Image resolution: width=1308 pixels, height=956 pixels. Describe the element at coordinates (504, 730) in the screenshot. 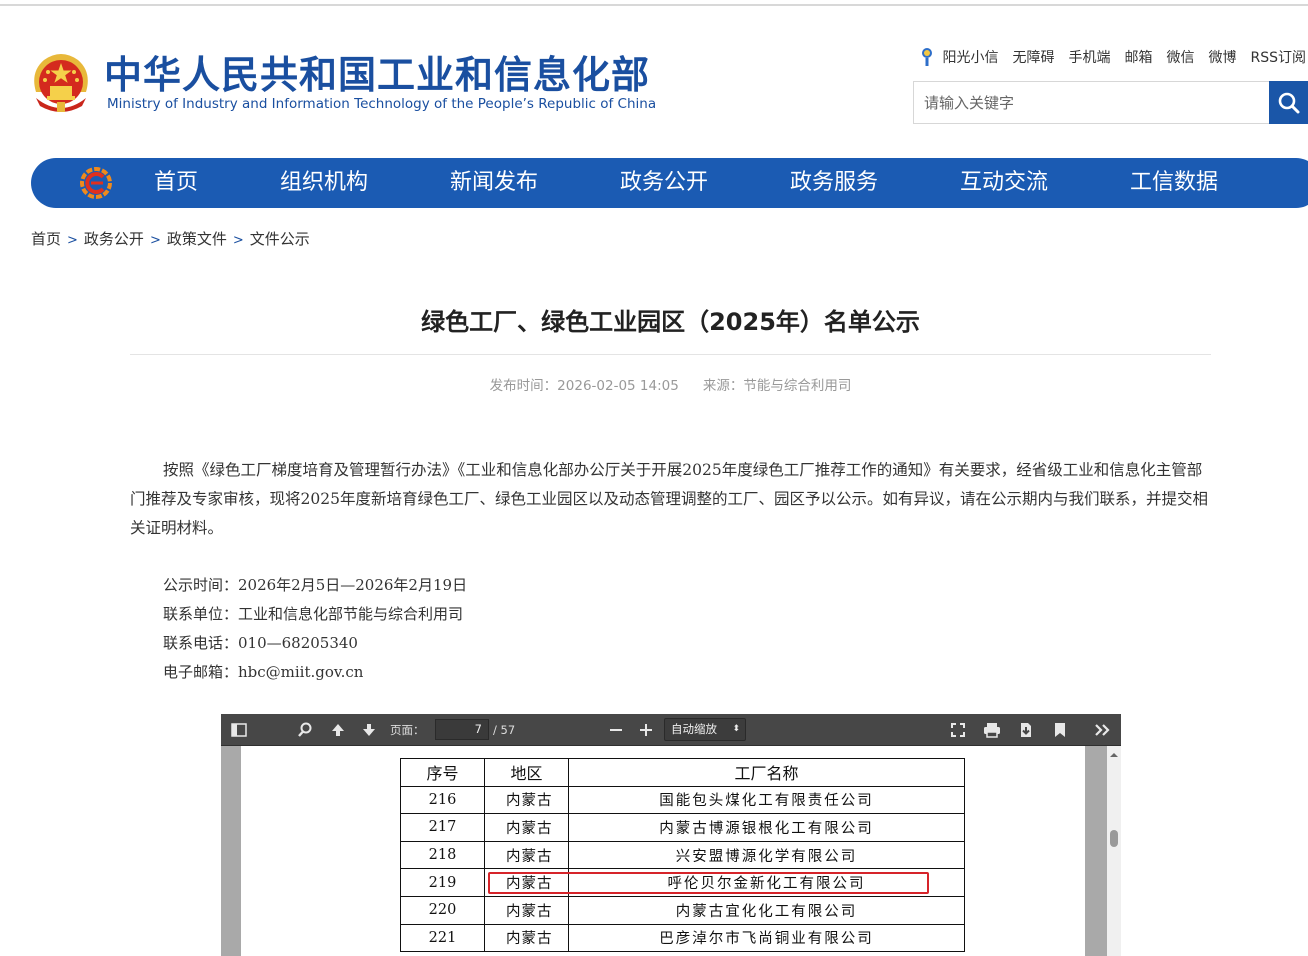

I see `page-total: / 57` at that location.